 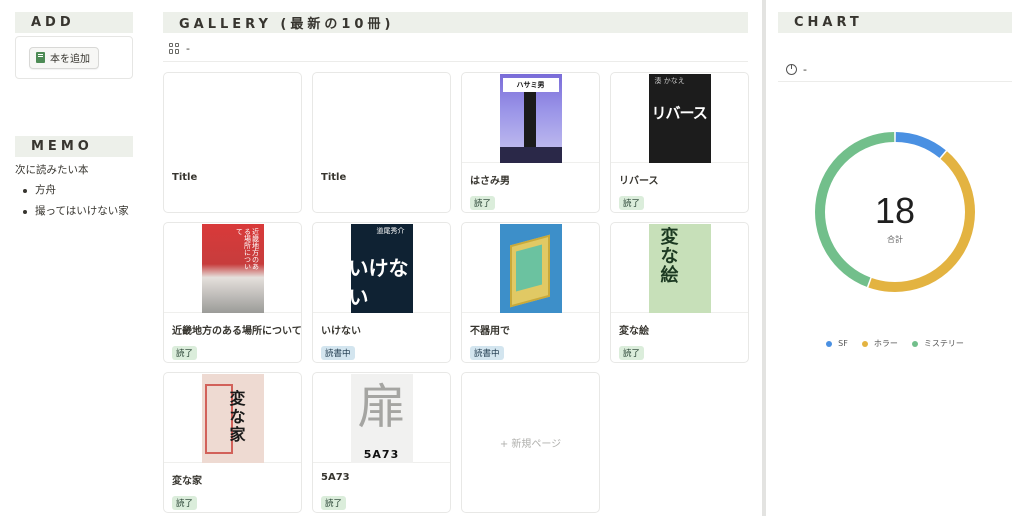 I want to click on book-cover-image, so click(x=530, y=268).